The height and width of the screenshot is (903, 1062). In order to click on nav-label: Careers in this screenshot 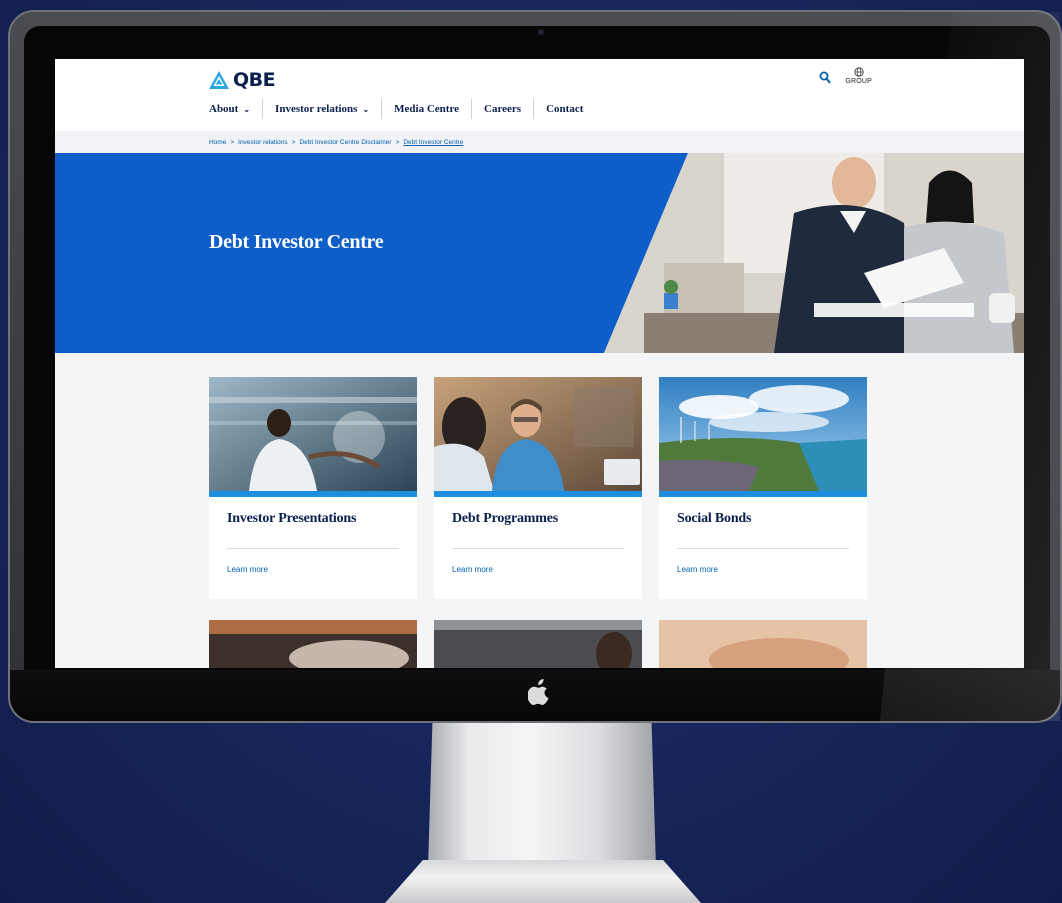, I will do `click(503, 109)`.